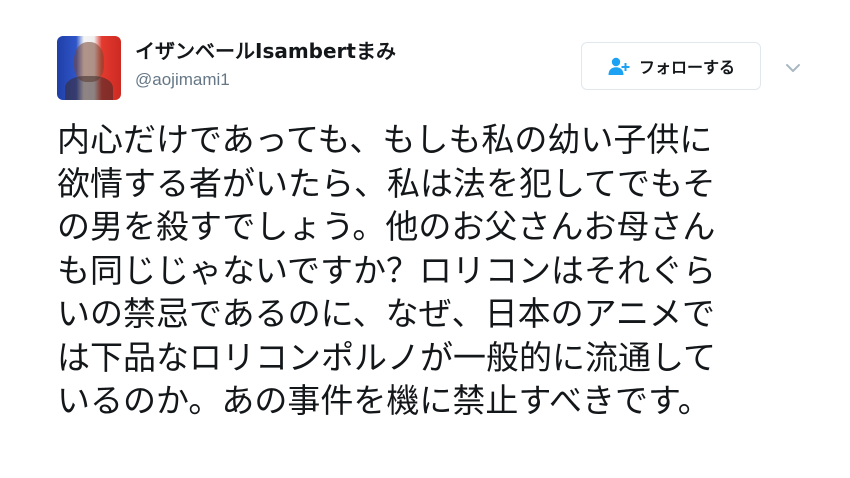 Image resolution: width=850 pixels, height=478 pixels. I want to click on tweet-text-line: は下品なロリコンポルノが一般的に流通して, so click(387, 357).